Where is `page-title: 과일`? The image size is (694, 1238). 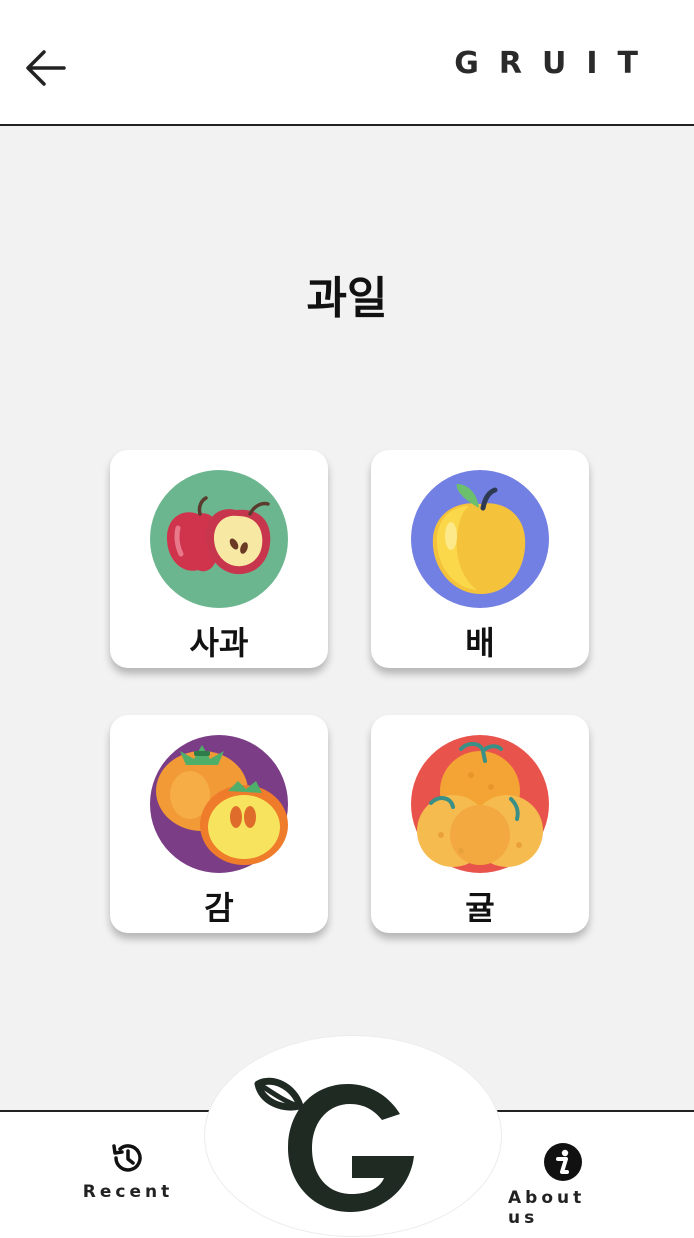 page-title: 과일 is located at coordinates (347, 298).